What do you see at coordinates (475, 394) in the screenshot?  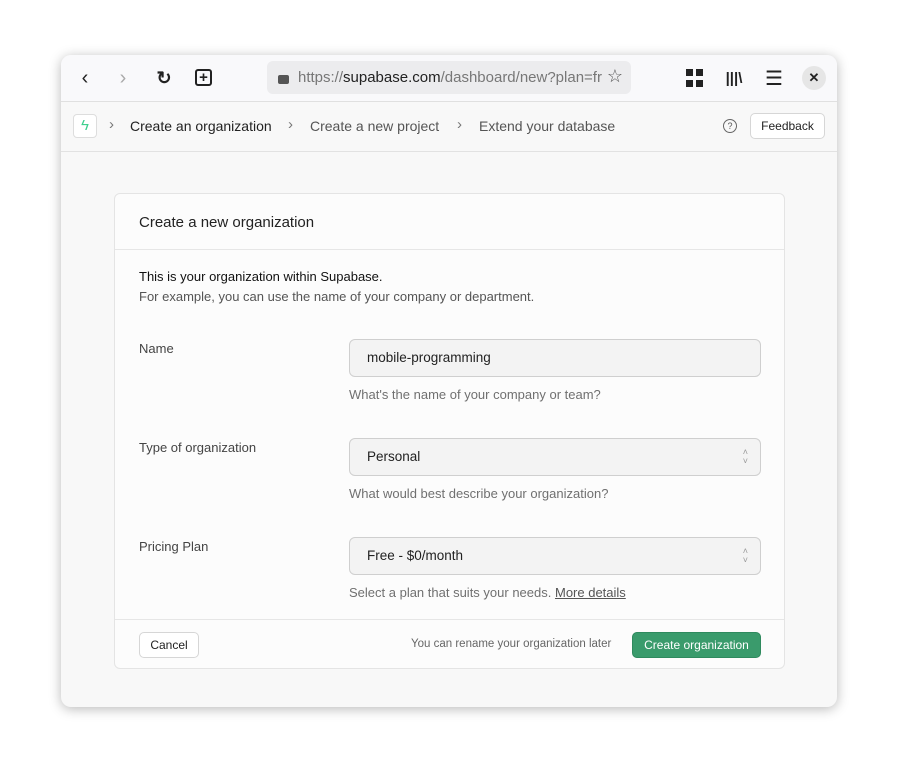 I see `name-help: What's the name of your company or team?` at bounding box center [475, 394].